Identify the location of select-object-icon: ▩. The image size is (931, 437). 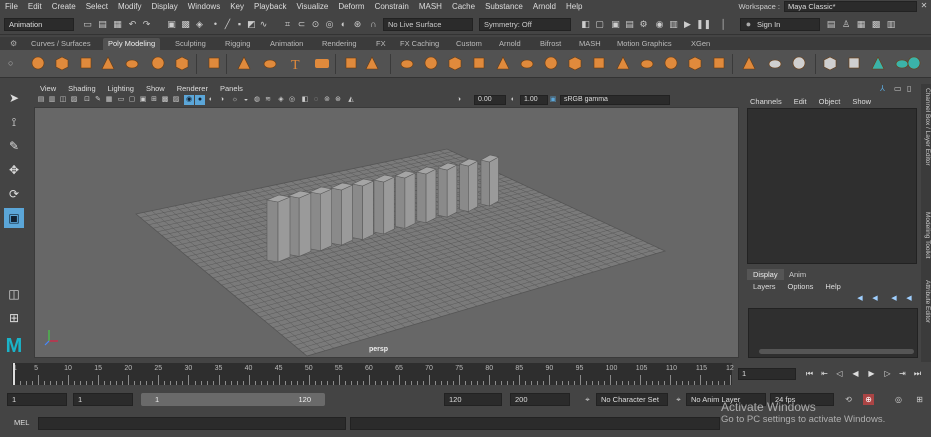
(185, 24).